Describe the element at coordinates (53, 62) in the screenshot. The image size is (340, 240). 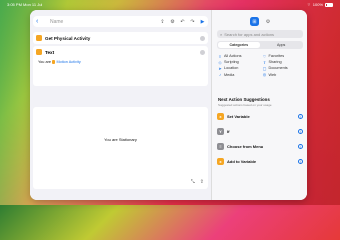
I see `variable-icon` at that location.